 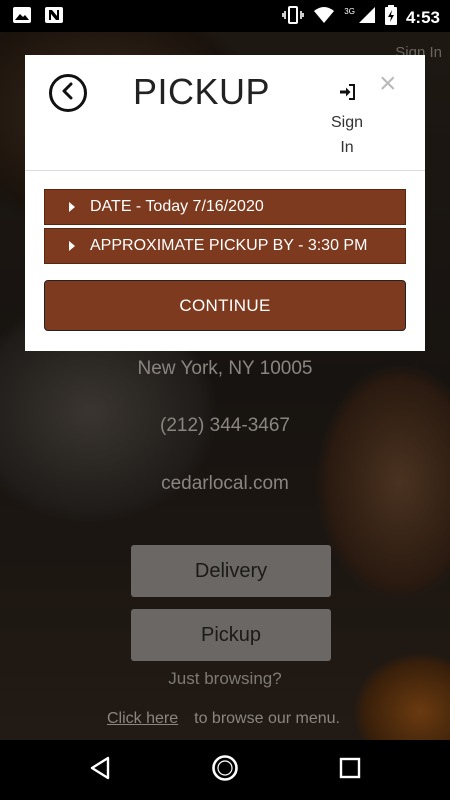 I want to click on back-nav-button, so click(x=100, y=770).